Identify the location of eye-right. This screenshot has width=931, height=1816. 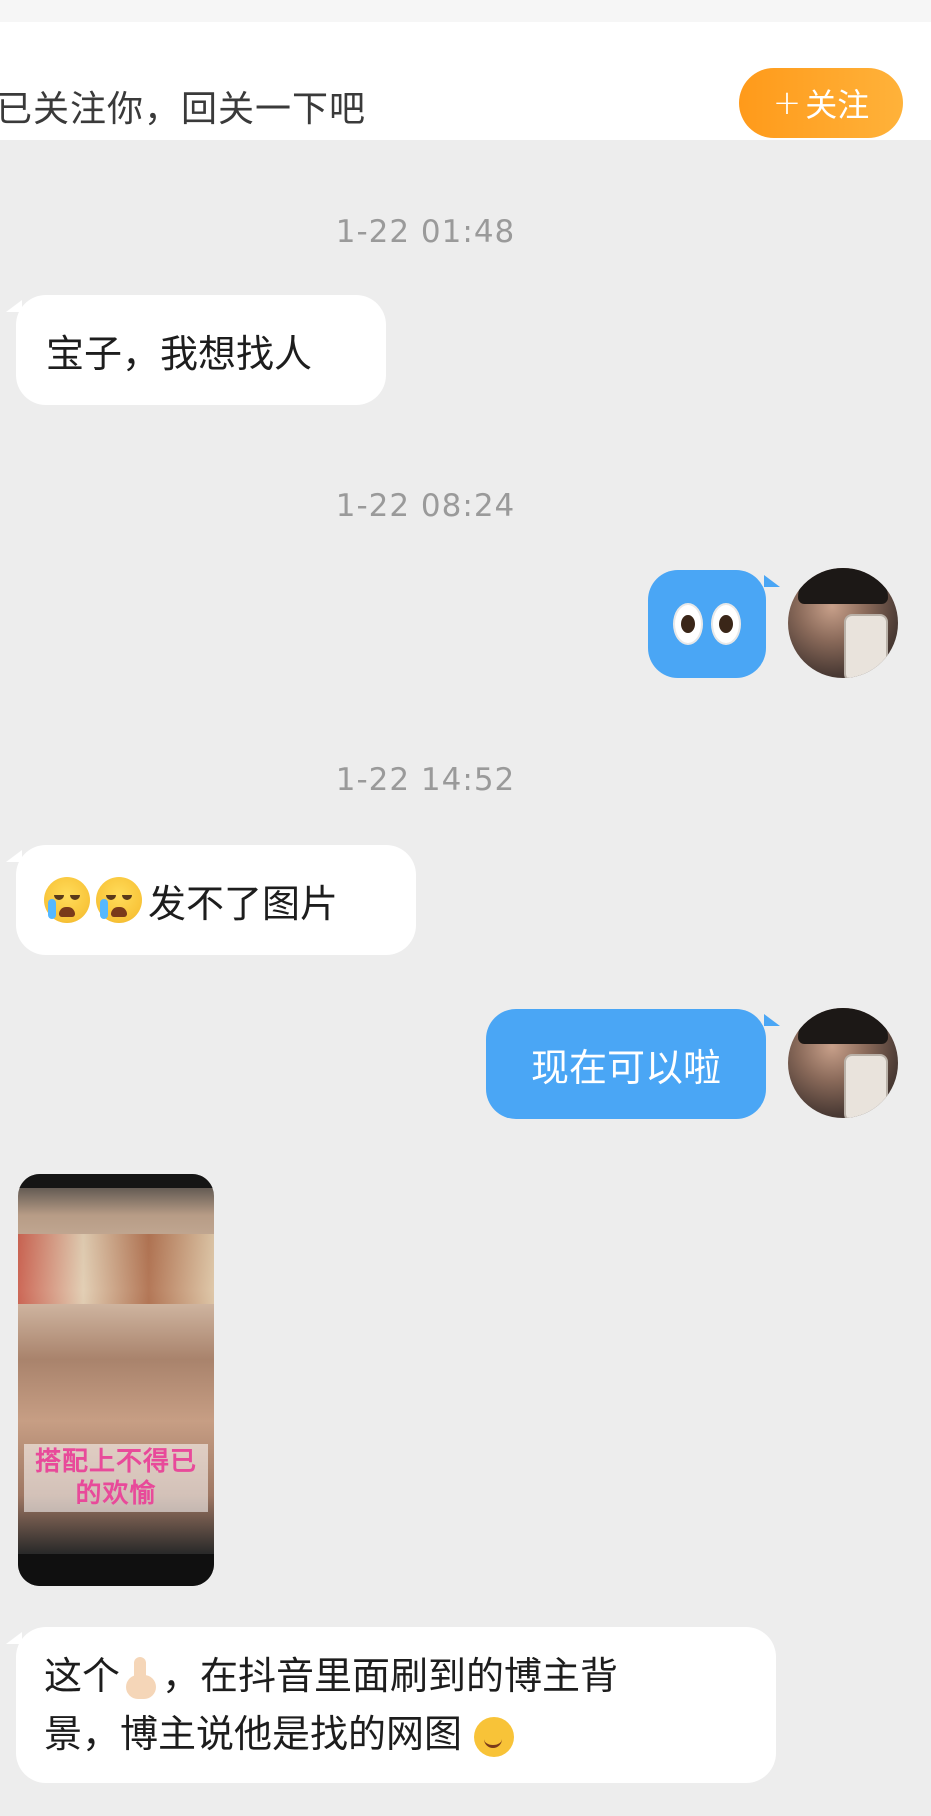
(726, 624).